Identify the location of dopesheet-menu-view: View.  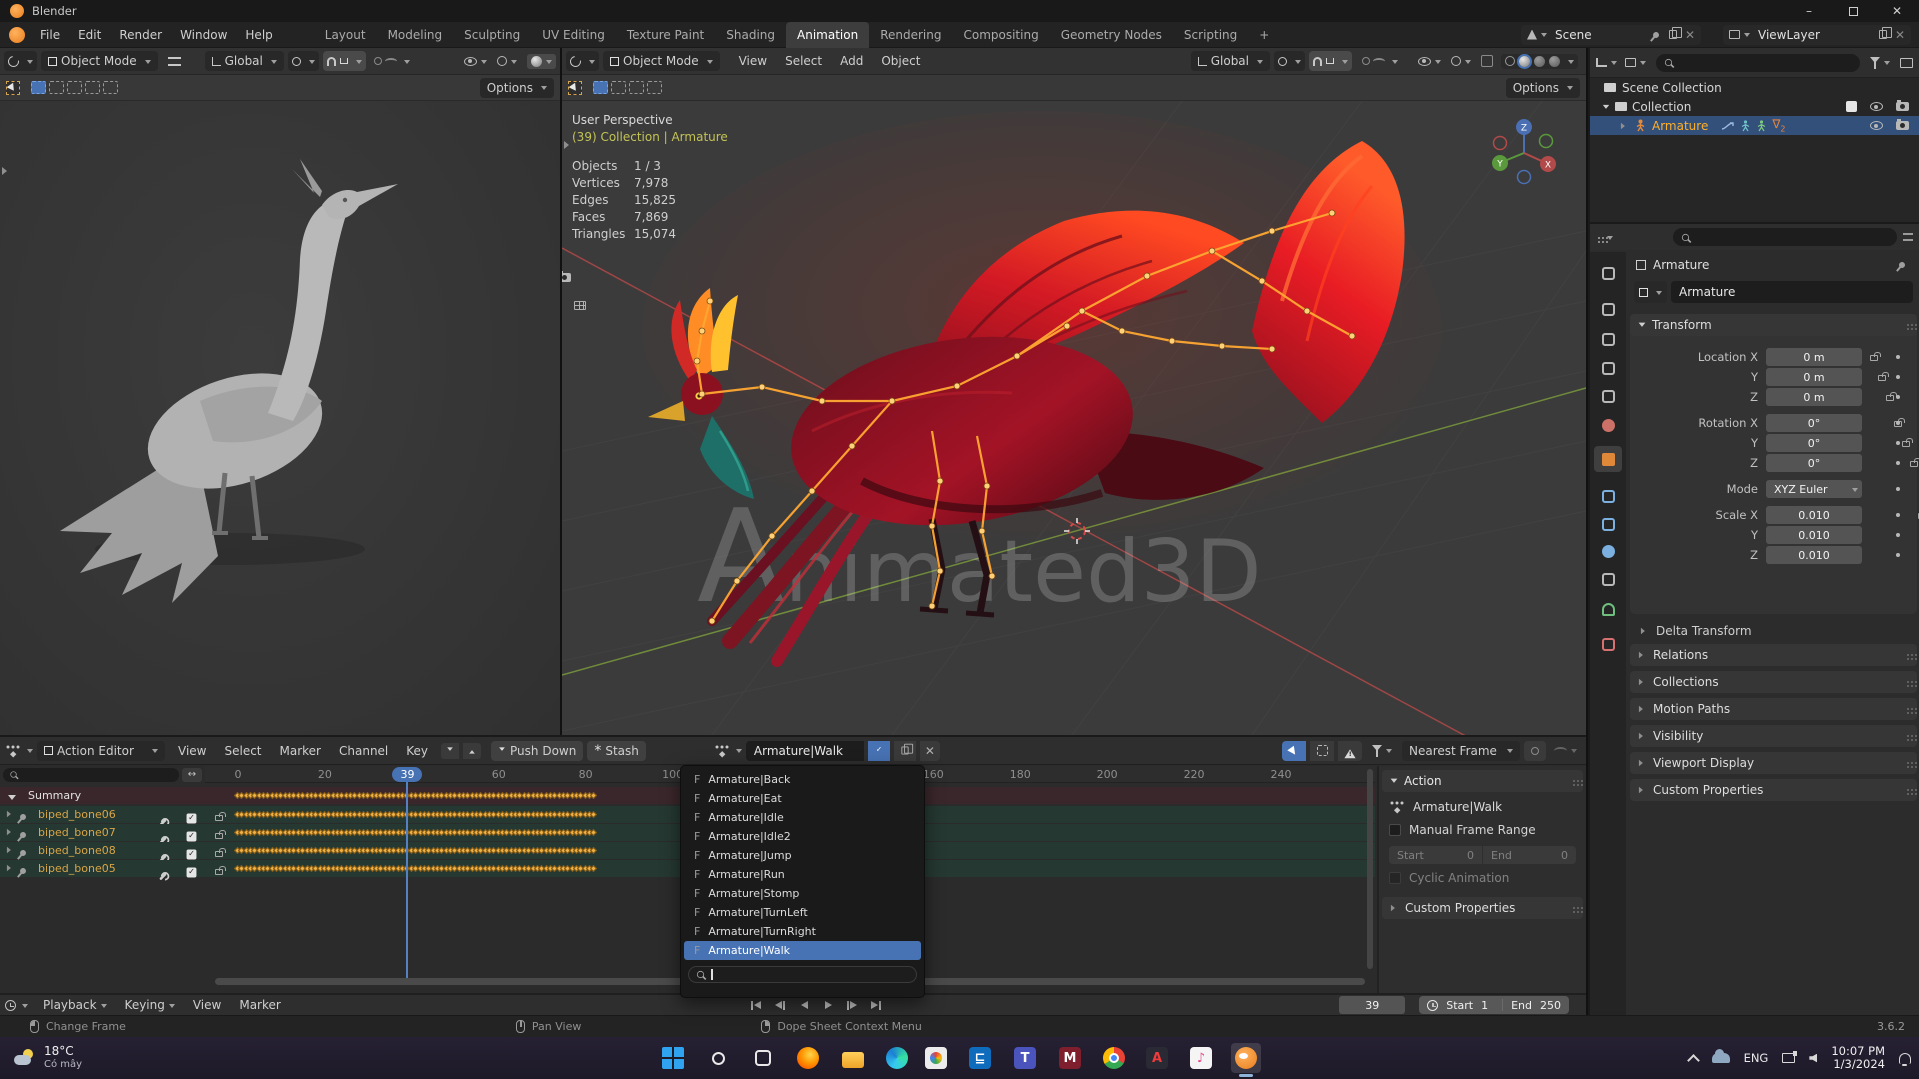
(192, 751).